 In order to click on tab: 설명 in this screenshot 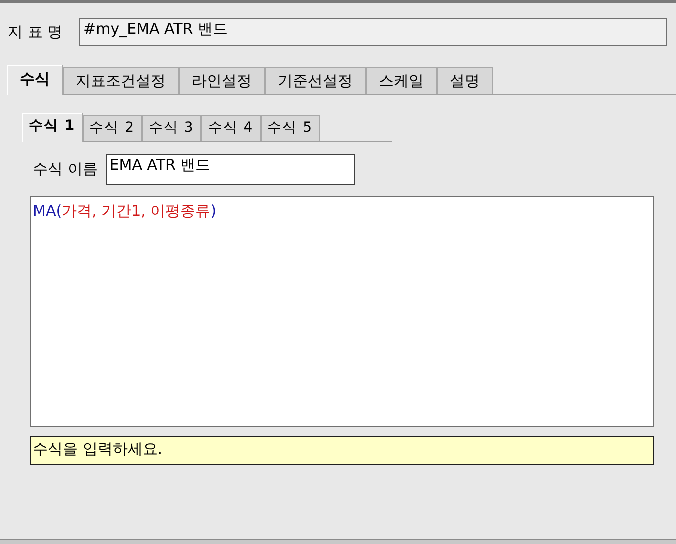, I will do `click(465, 80)`.